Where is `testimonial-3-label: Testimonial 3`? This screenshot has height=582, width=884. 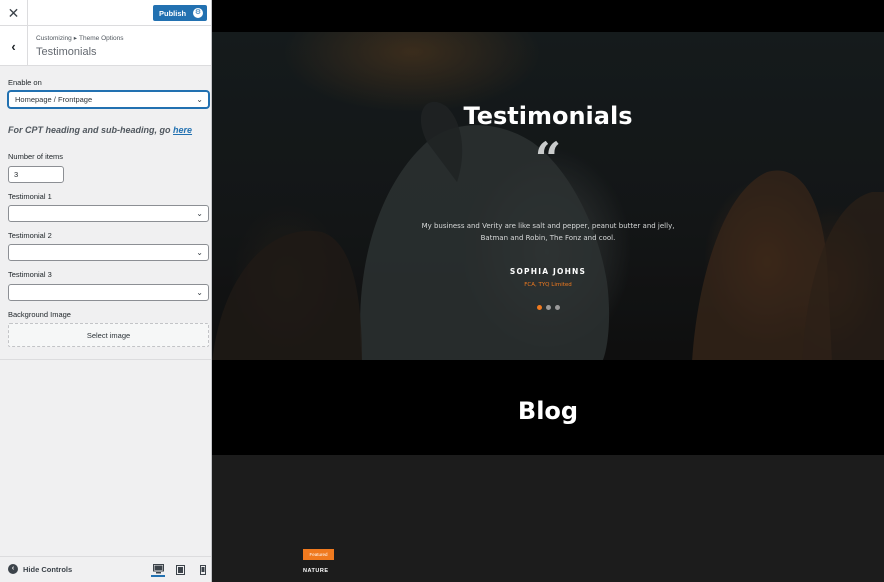 testimonial-3-label: Testimonial 3 is located at coordinates (30, 274).